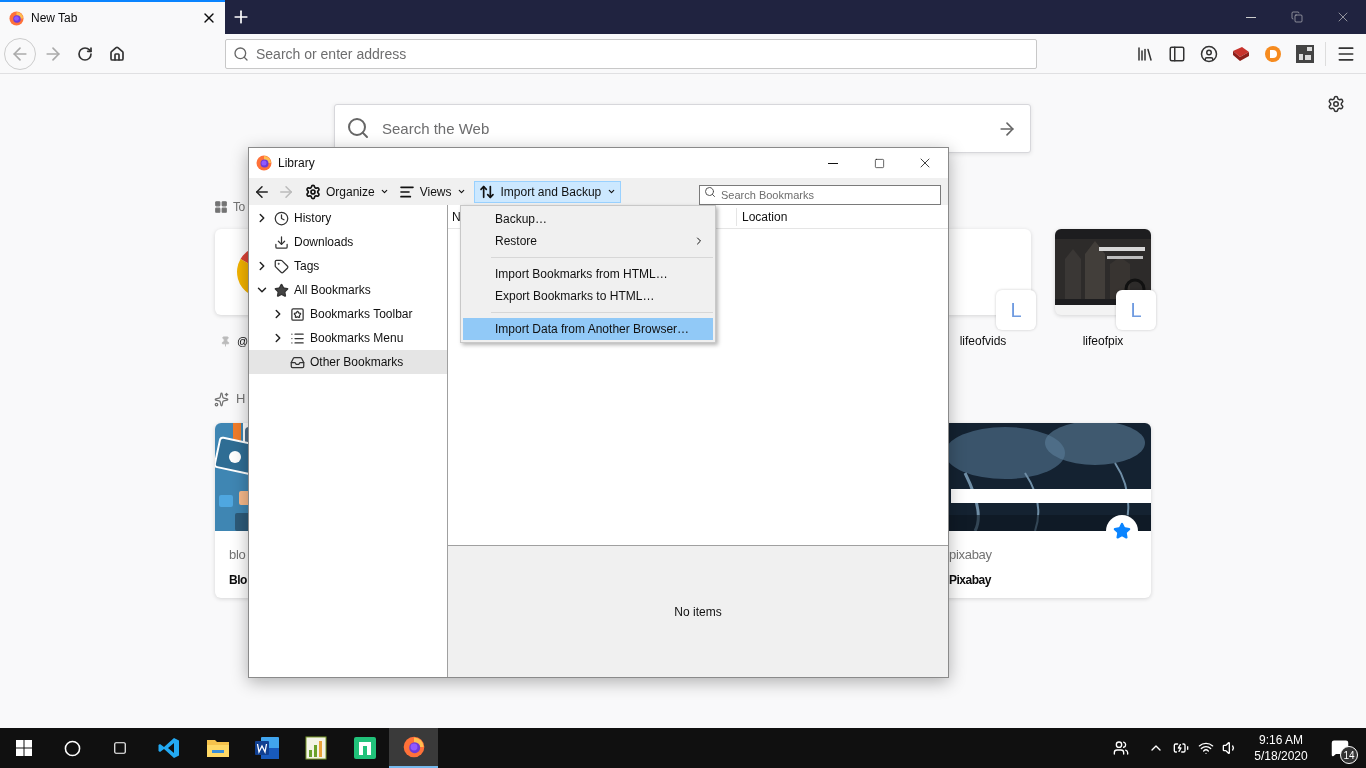  Describe the element at coordinates (72, 748) in the screenshot. I see `search-circle-icon` at that location.